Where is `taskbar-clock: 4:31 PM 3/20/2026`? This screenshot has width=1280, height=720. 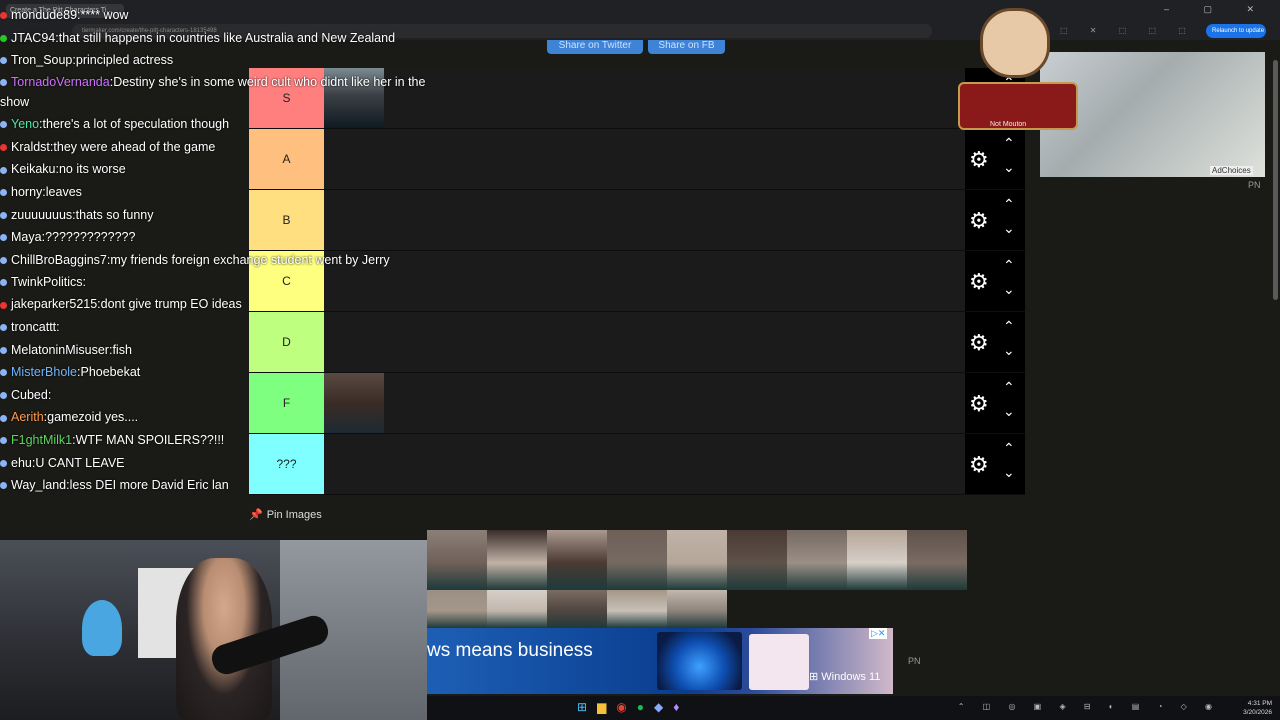 taskbar-clock: 4:31 PM 3/20/2026 is located at coordinates (1257, 708).